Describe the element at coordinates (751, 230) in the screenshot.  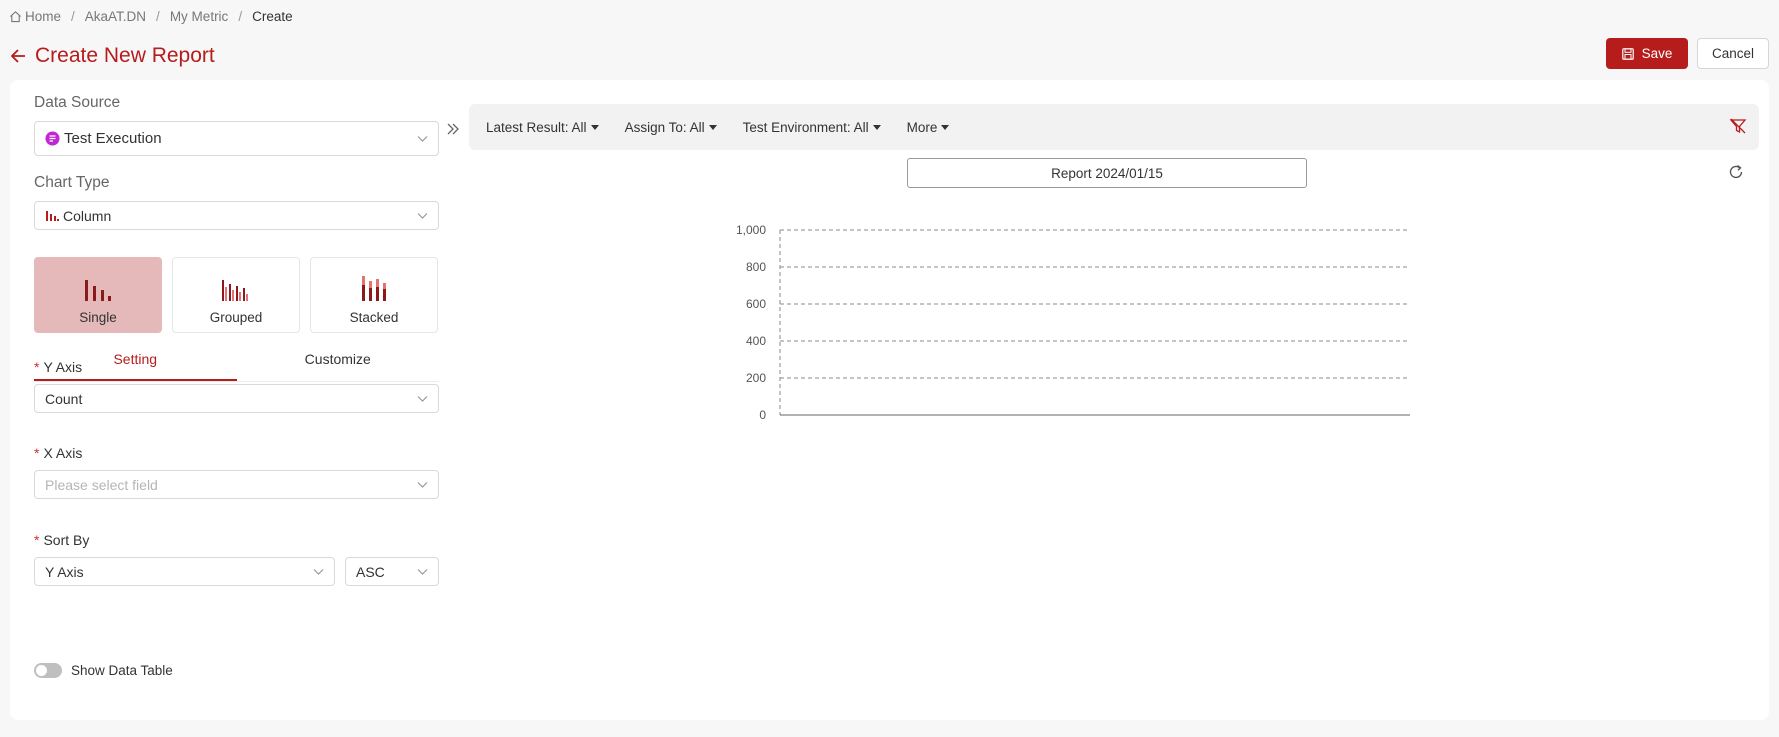
I see `y-tick-label: 1,000` at that location.